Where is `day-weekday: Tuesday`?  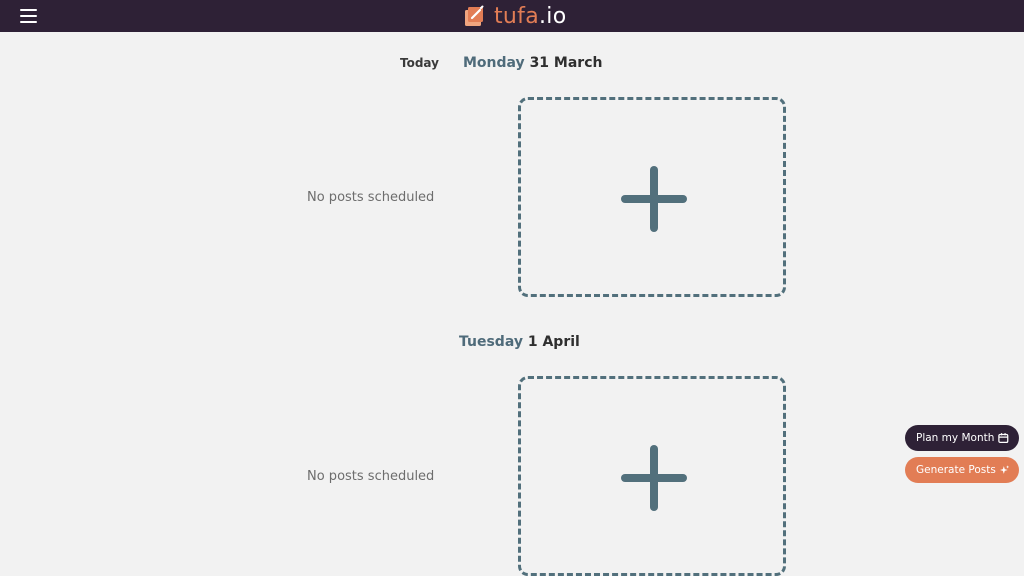 day-weekday: Tuesday is located at coordinates (491, 342).